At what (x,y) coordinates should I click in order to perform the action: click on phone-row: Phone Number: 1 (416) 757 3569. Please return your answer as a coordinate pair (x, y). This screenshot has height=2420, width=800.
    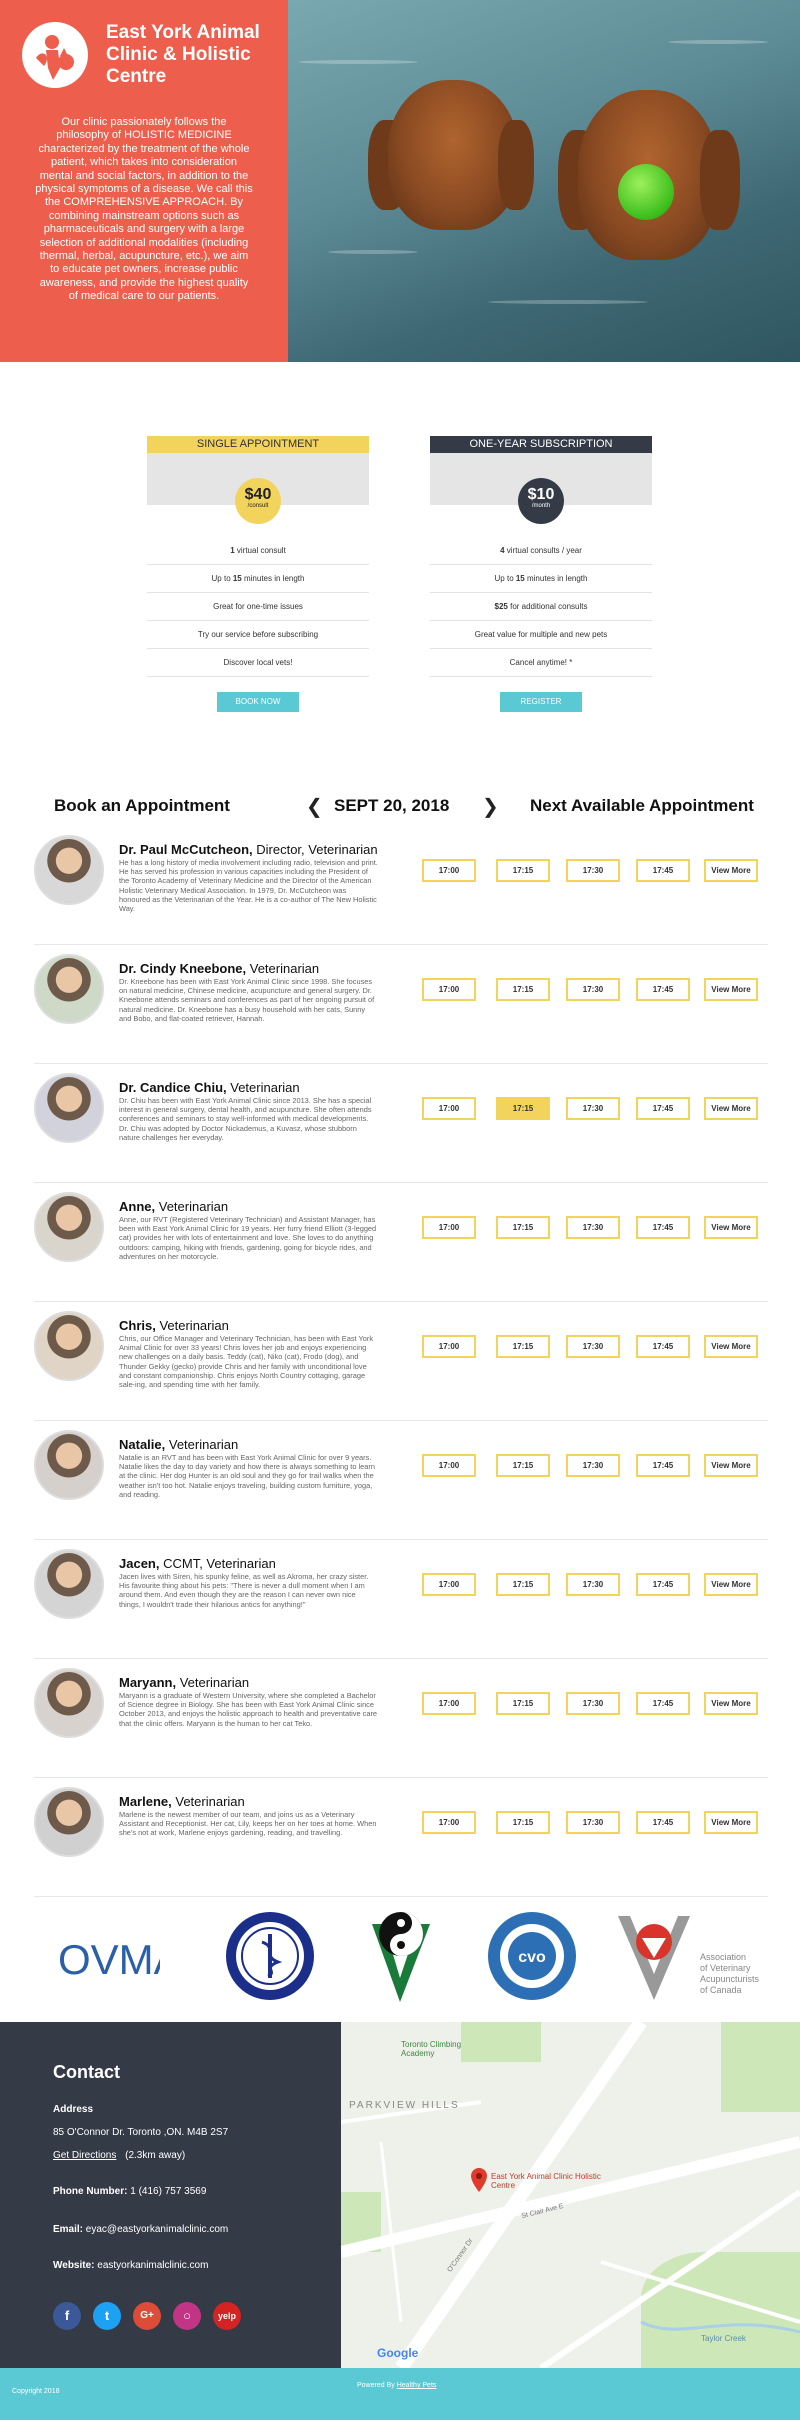
    Looking at the image, I should click on (129, 2191).